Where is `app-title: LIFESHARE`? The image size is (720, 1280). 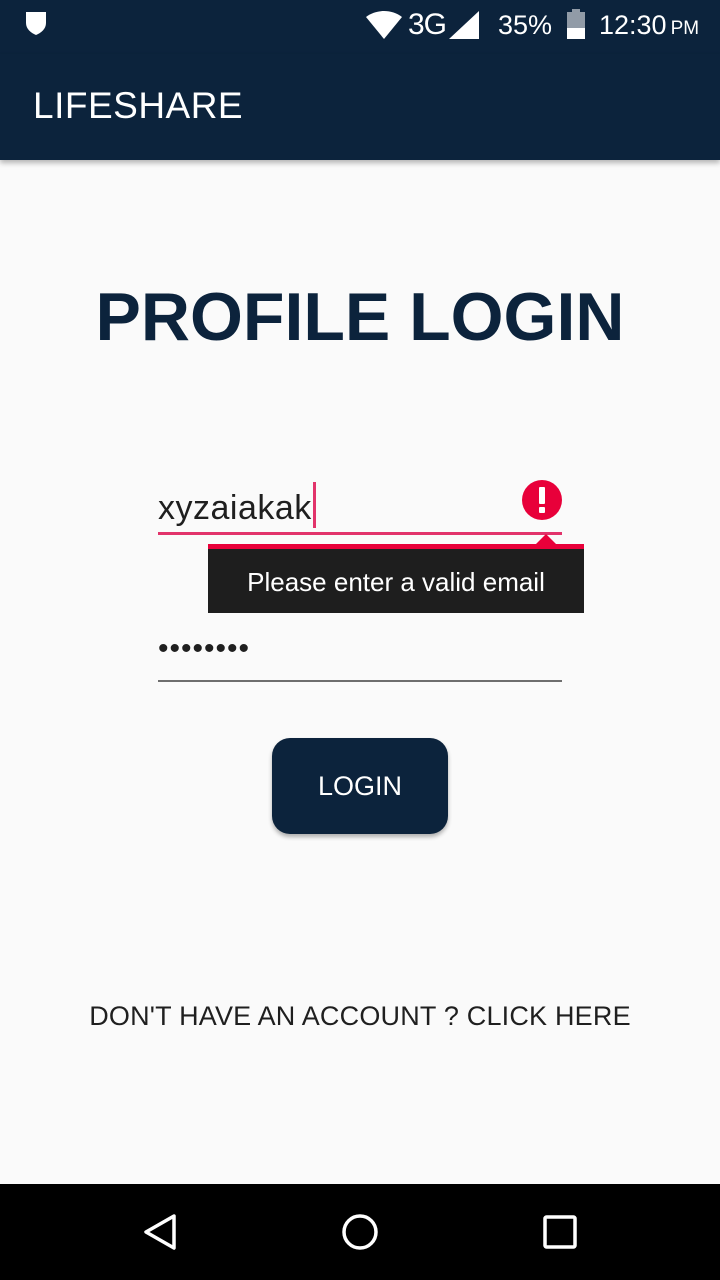
app-title: LIFESHARE is located at coordinates (138, 105).